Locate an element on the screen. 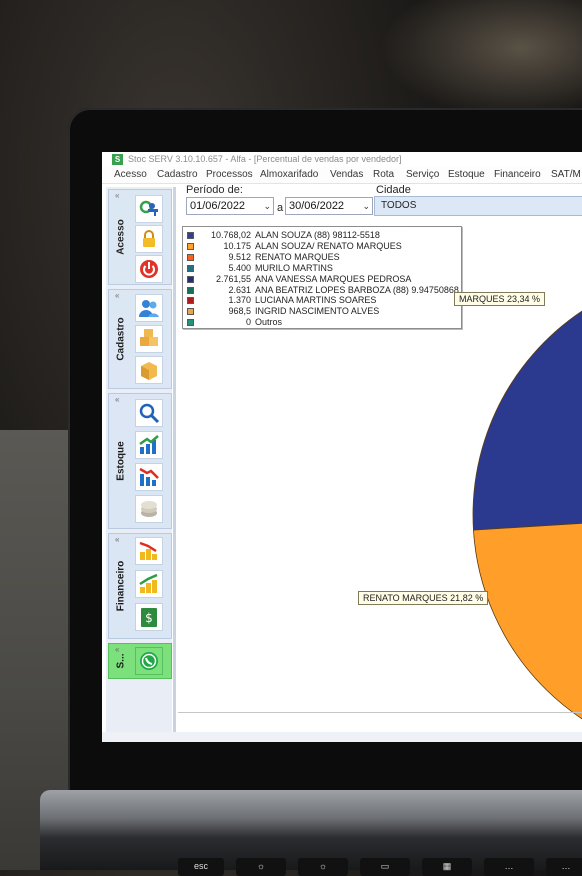  background-light is located at coordinates (481, 60).